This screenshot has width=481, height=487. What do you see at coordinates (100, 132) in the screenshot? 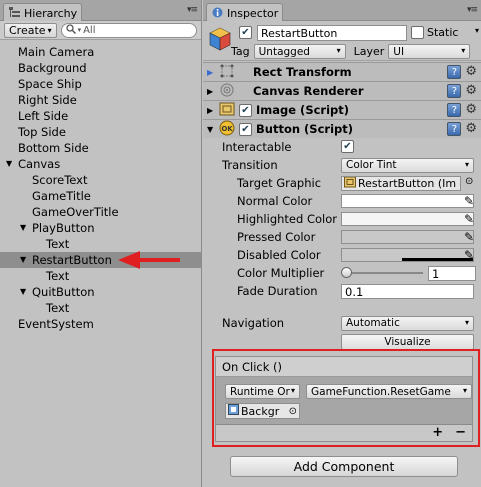
I see `hierarchy-item: Top Side` at bounding box center [100, 132].